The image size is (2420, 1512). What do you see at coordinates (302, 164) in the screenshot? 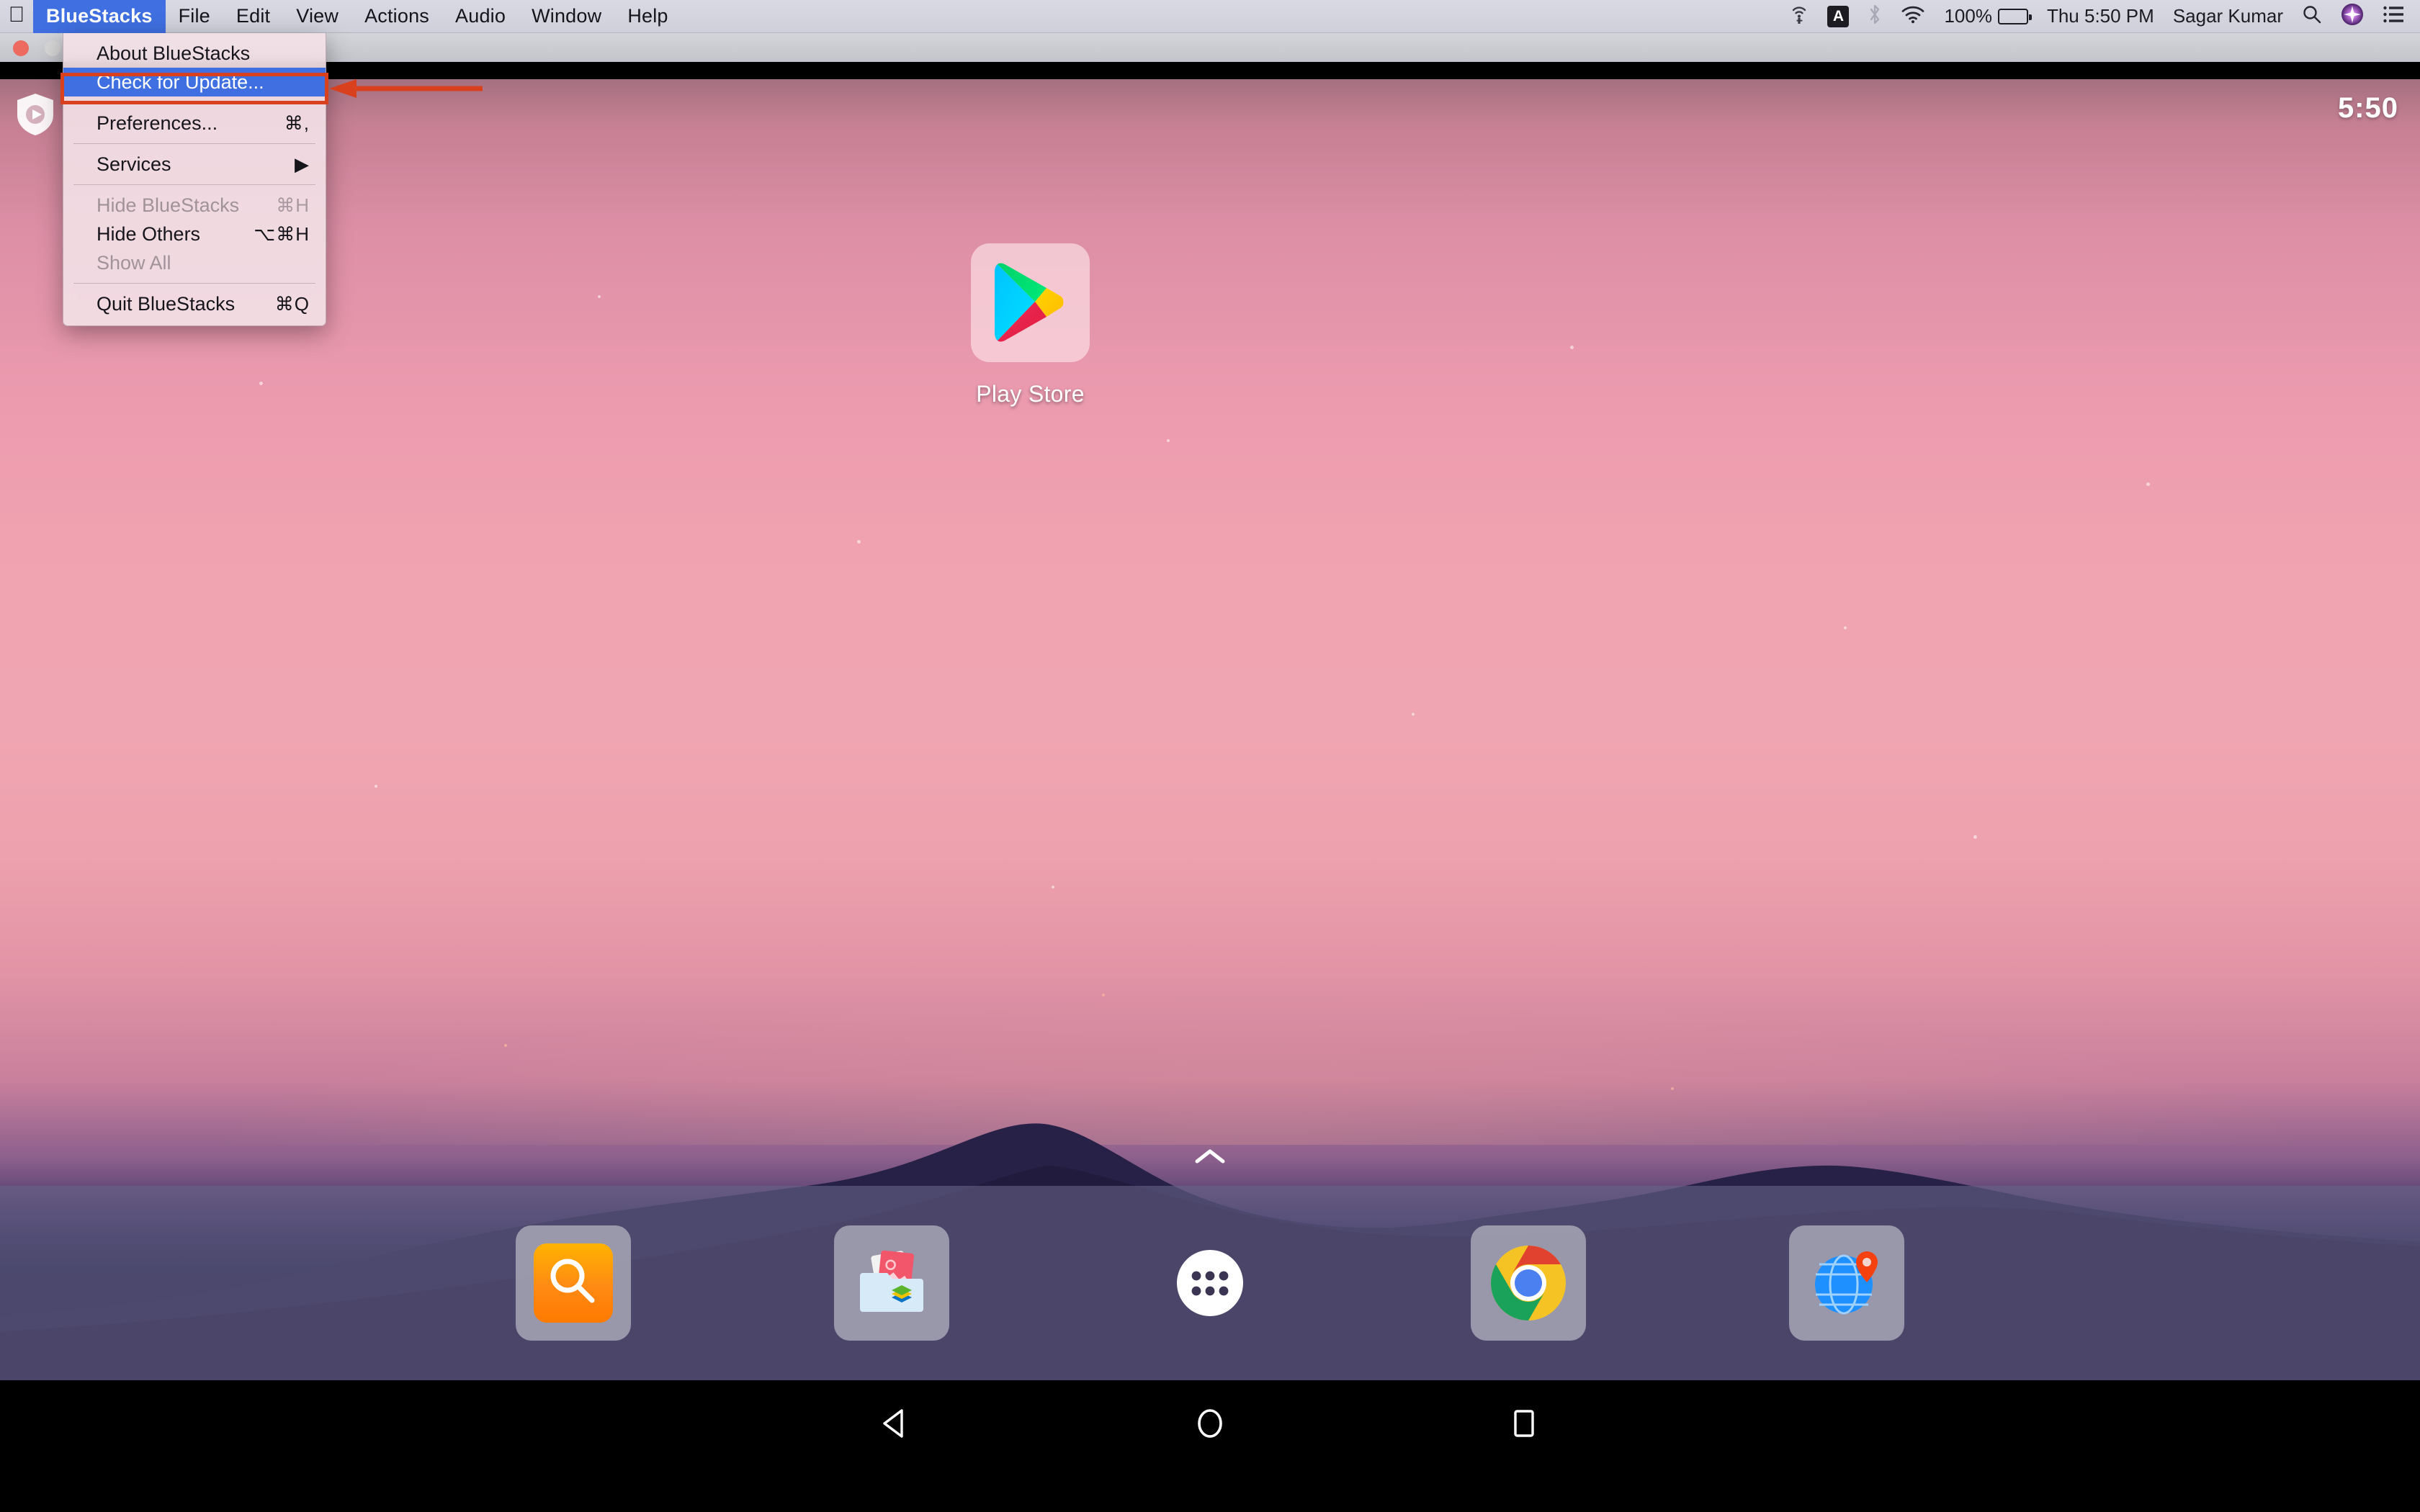
I see `submenu-arrow-icon: ▶` at bounding box center [302, 164].